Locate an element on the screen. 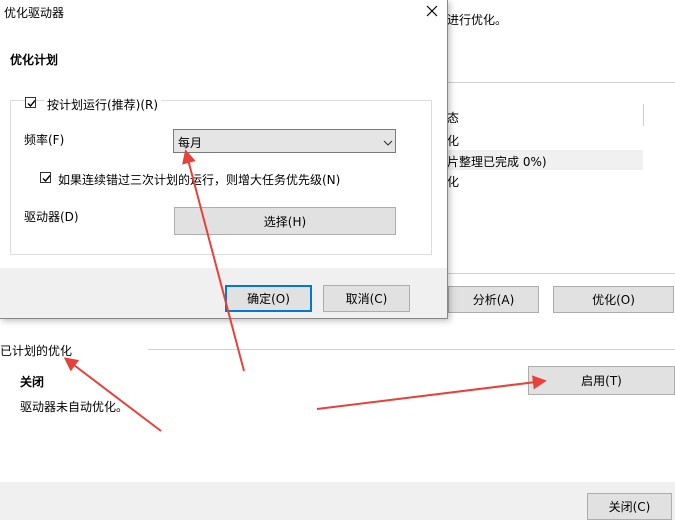 The image size is (675, 520). bottom-bar is located at coordinates (337, 501).